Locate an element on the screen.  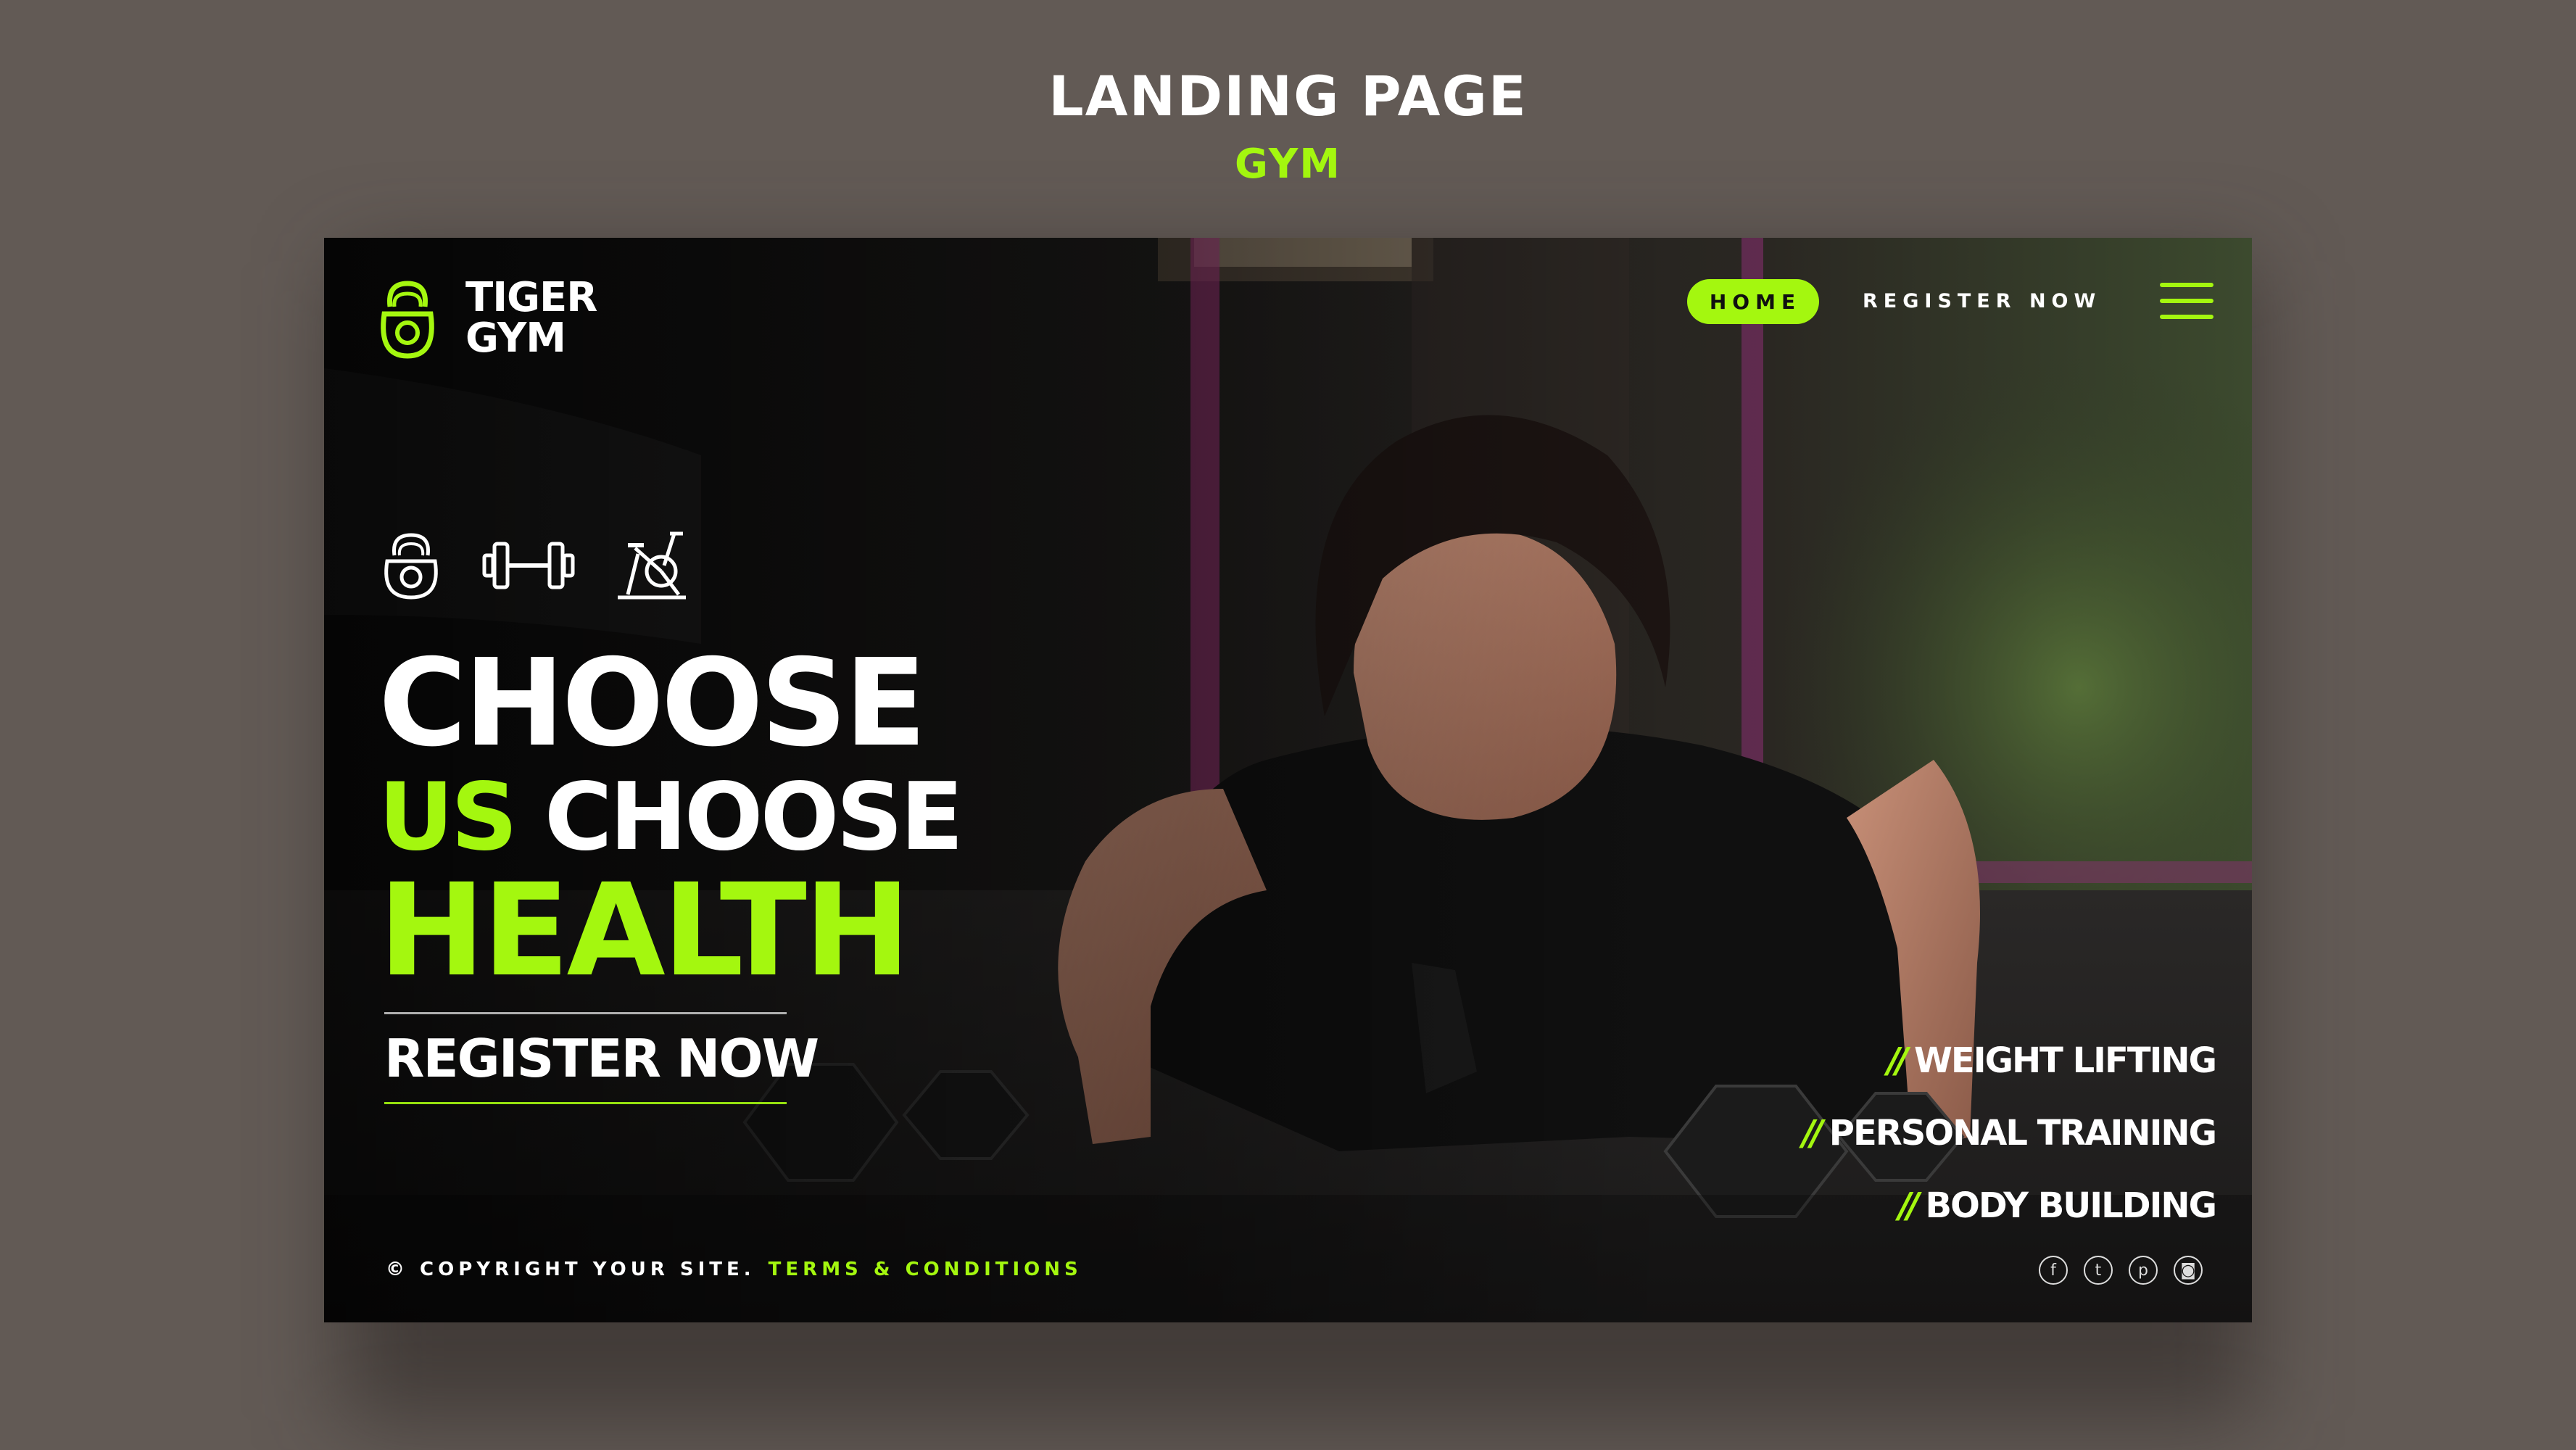
showcase-title: LANDING PAGE is located at coordinates (1288, 96).